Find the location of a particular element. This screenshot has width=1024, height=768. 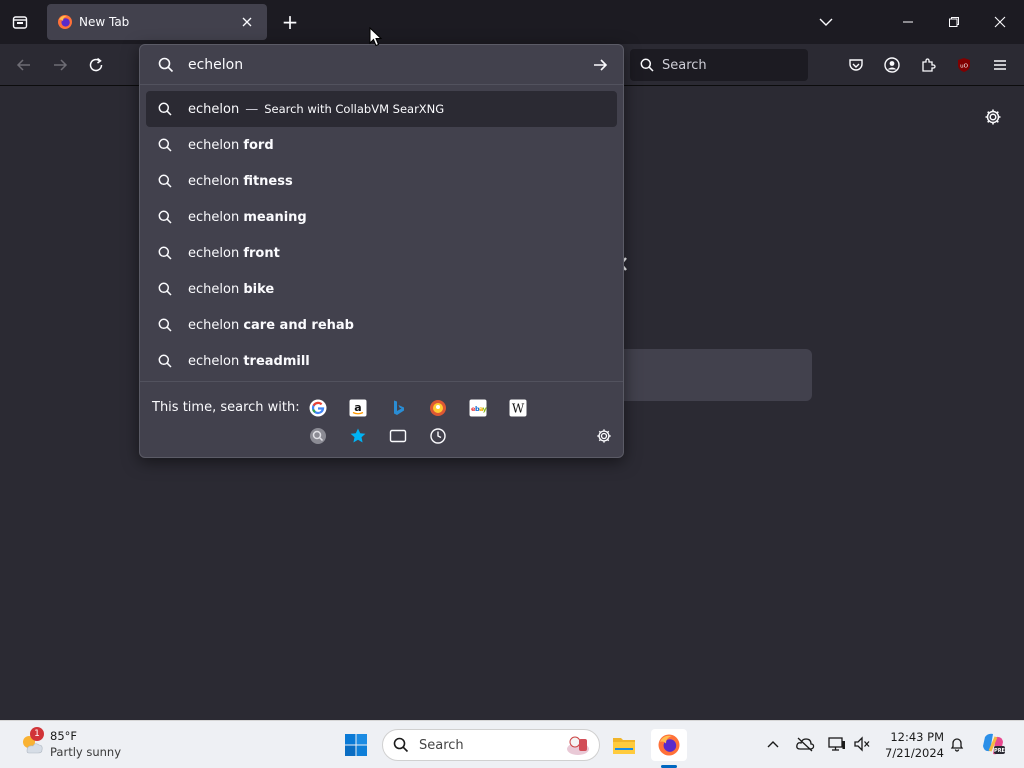

taskbar-search-label: Search is located at coordinates (441, 745).